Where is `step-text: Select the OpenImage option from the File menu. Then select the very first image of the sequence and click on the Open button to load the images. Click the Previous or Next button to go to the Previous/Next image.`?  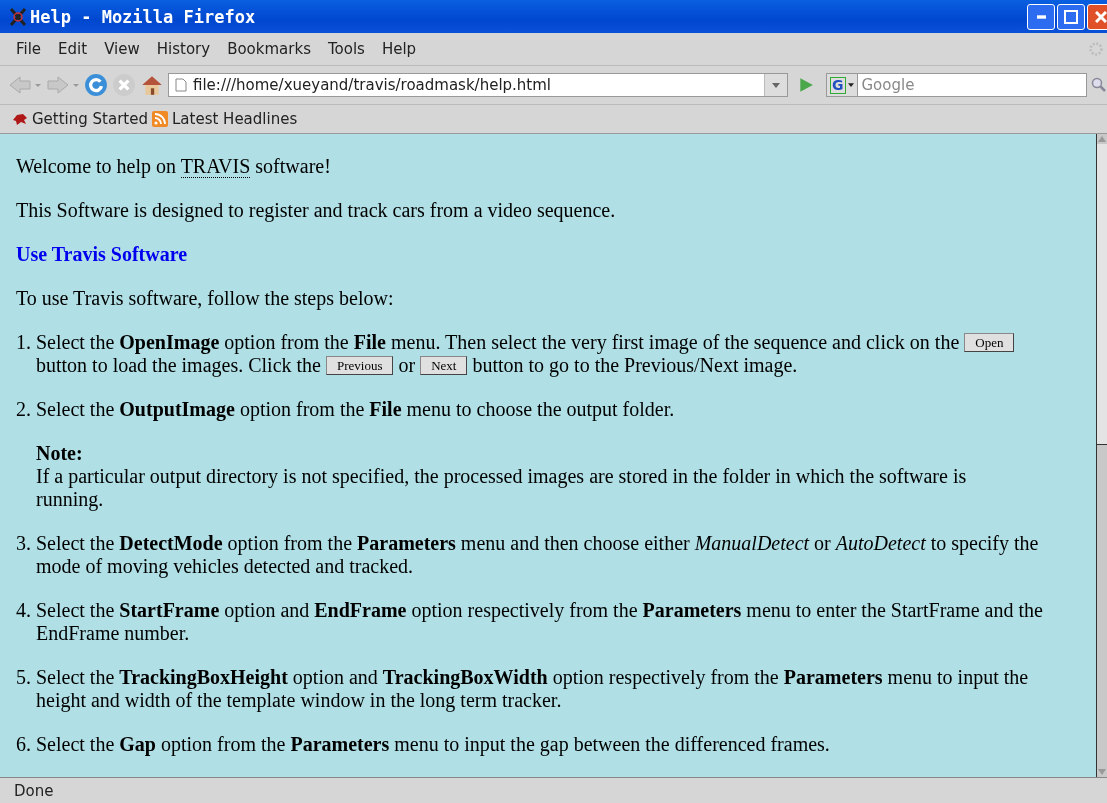 step-text: Select the OpenImage option from the File menu. Then select the very first image of the sequence and click on the Open button to load the images. Click the Previous or Next button to go to the Previous/Next image. is located at coordinates (558, 354).